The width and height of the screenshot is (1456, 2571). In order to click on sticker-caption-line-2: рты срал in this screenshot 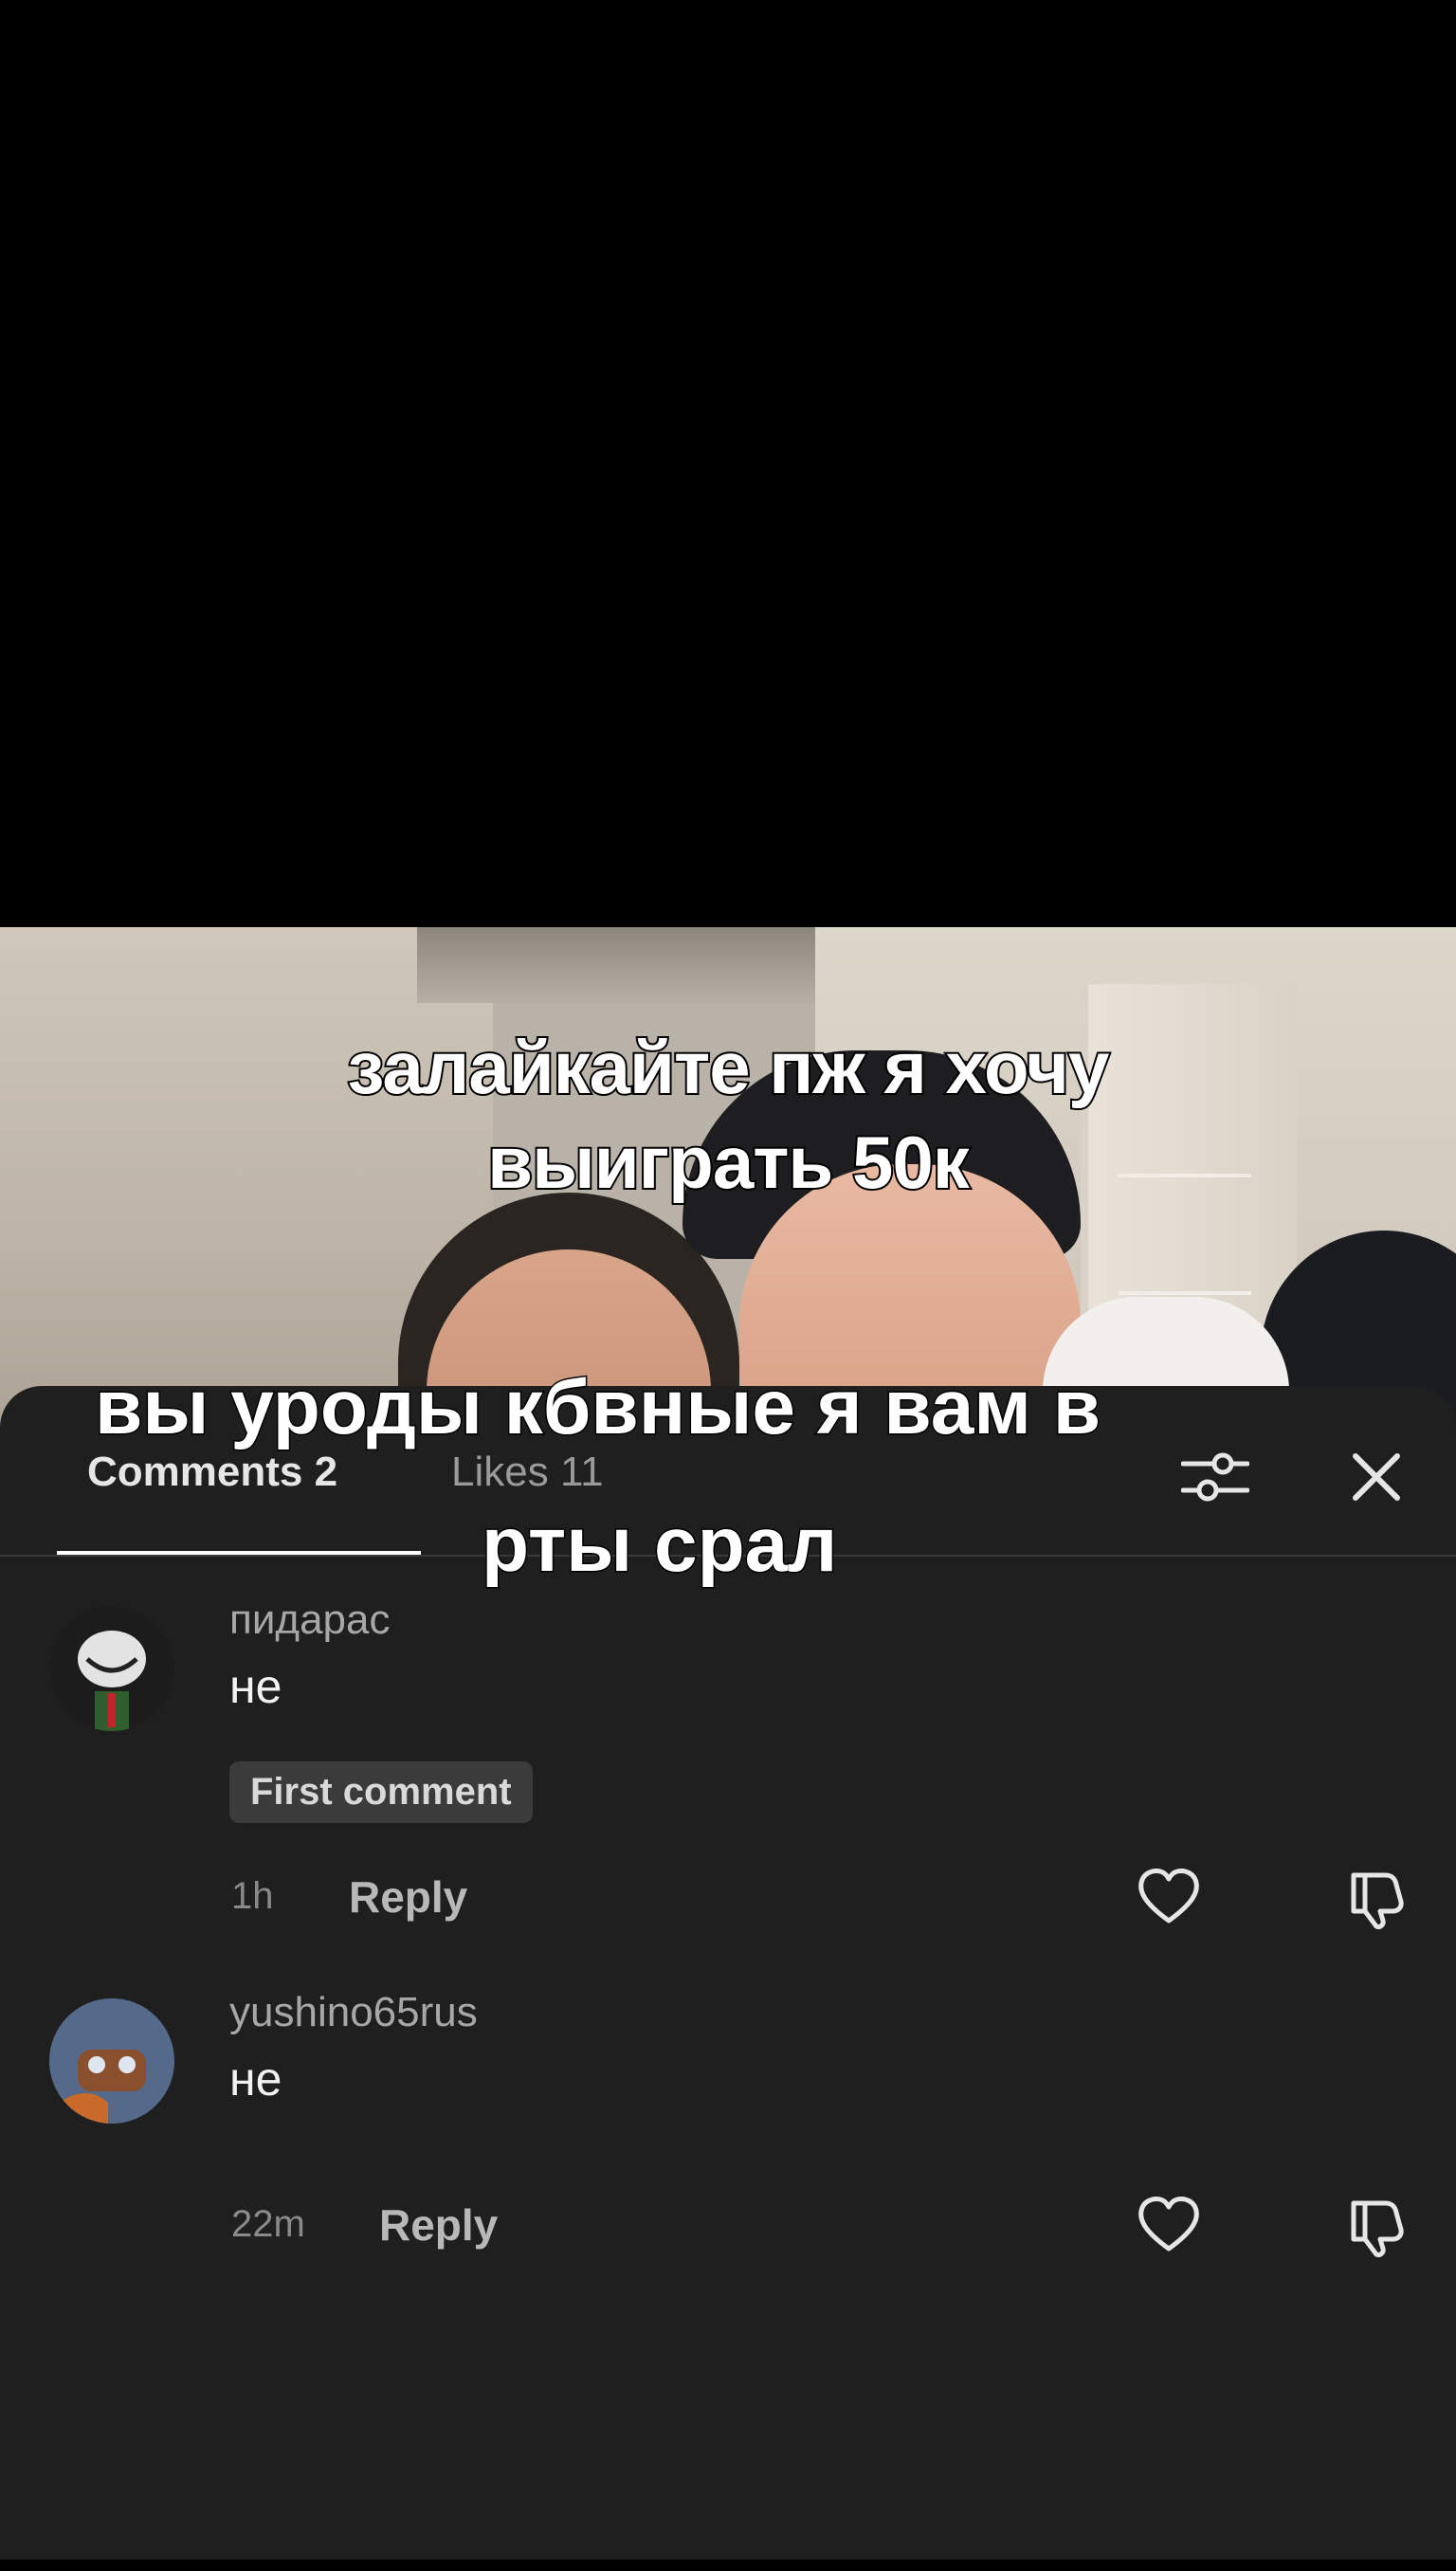, I will do `click(659, 1545)`.